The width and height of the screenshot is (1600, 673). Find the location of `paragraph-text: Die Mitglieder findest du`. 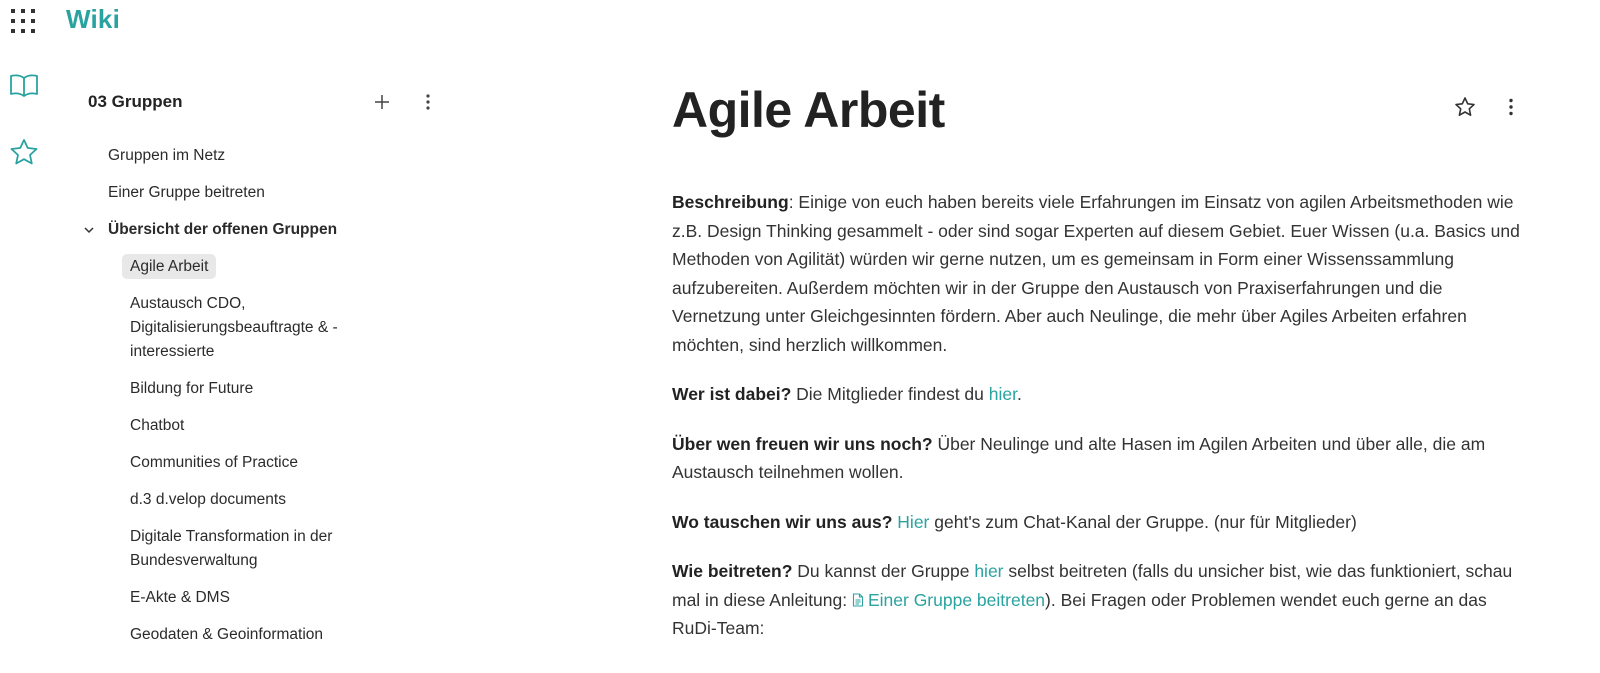

paragraph-text: Die Mitglieder findest du is located at coordinates (890, 394).